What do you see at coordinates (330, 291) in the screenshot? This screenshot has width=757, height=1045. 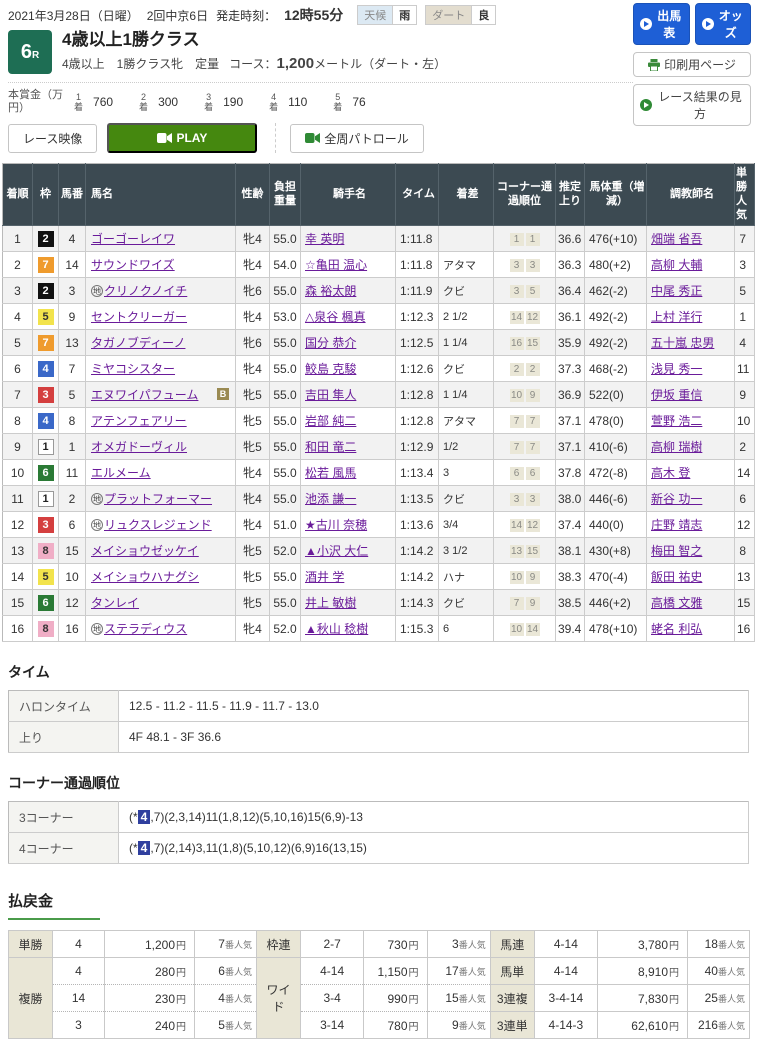 I see `jockey-name-link: 森 裕太朗` at bounding box center [330, 291].